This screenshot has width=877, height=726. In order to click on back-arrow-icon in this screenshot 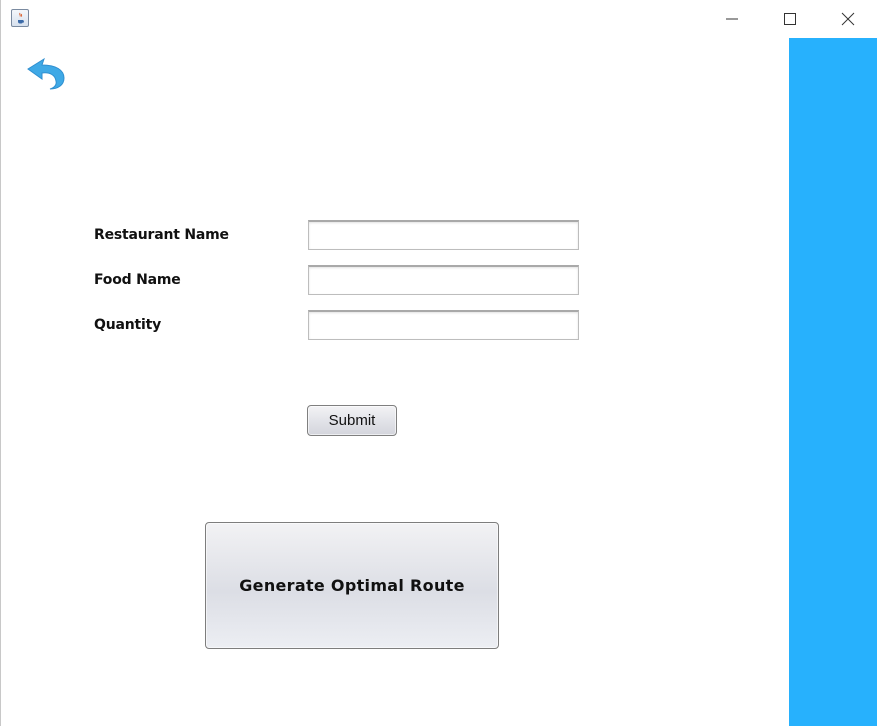, I will do `click(46, 72)`.